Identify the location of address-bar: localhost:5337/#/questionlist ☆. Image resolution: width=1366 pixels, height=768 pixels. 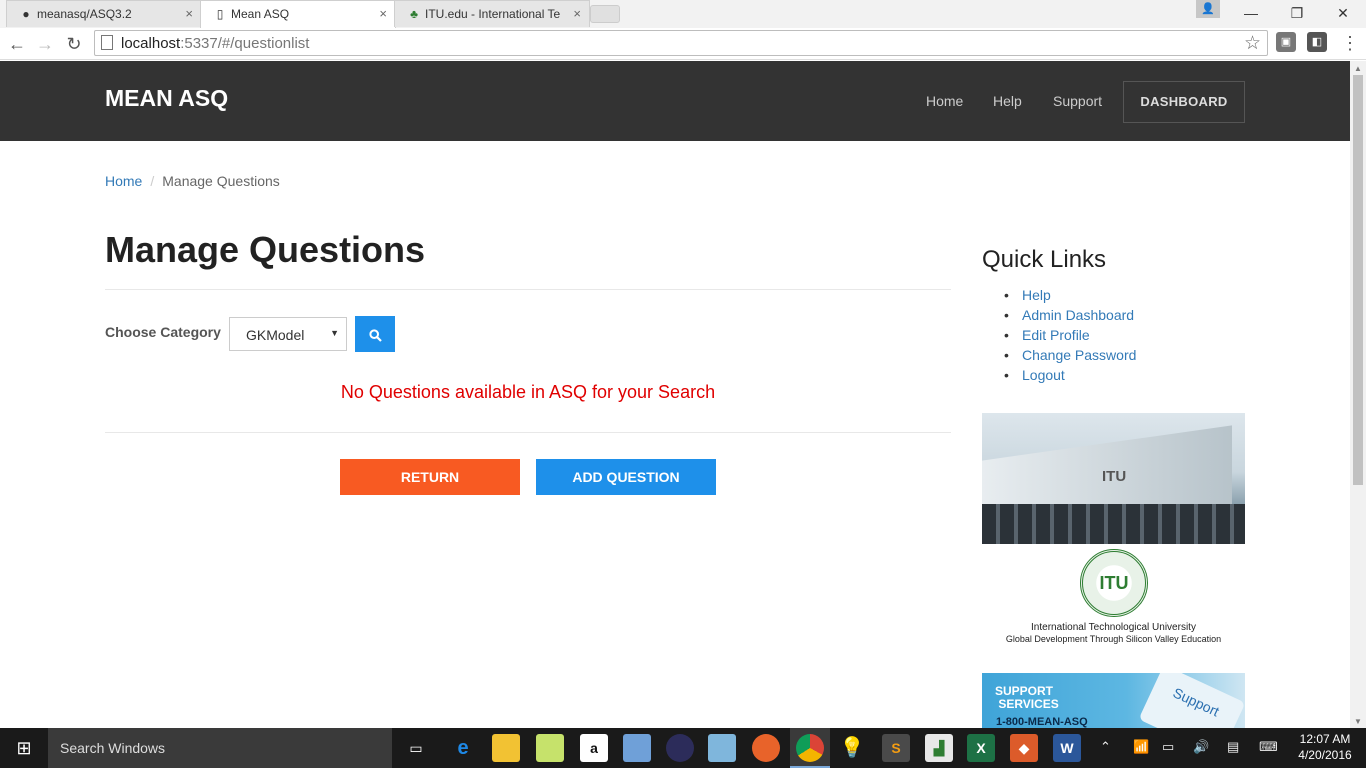
(681, 43).